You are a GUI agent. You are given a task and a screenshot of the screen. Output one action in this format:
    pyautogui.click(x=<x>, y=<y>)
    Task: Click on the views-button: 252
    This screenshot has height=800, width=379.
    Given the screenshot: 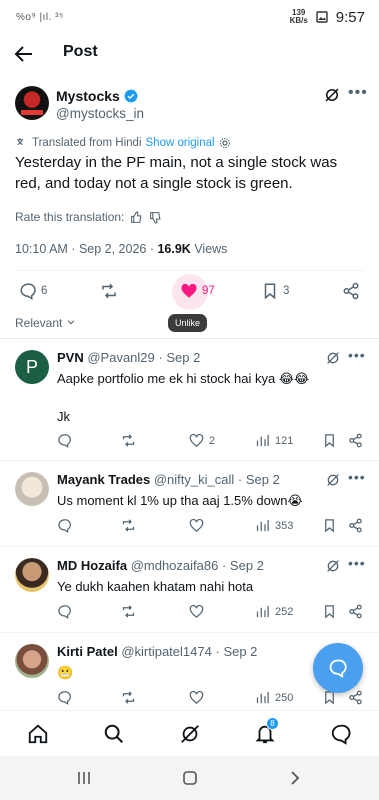 What is the action you would take?
    pyautogui.click(x=274, y=611)
    